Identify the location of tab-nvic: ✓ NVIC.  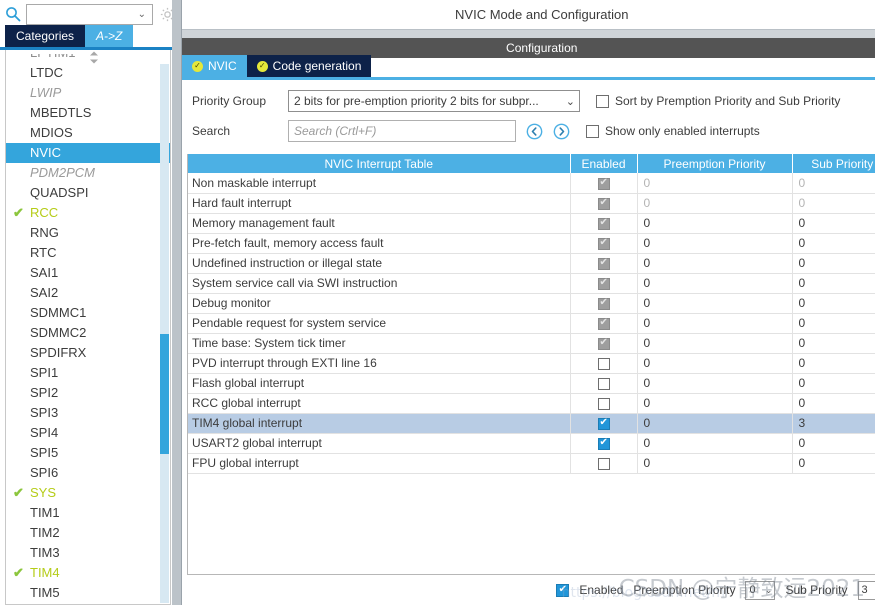
(214, 66).